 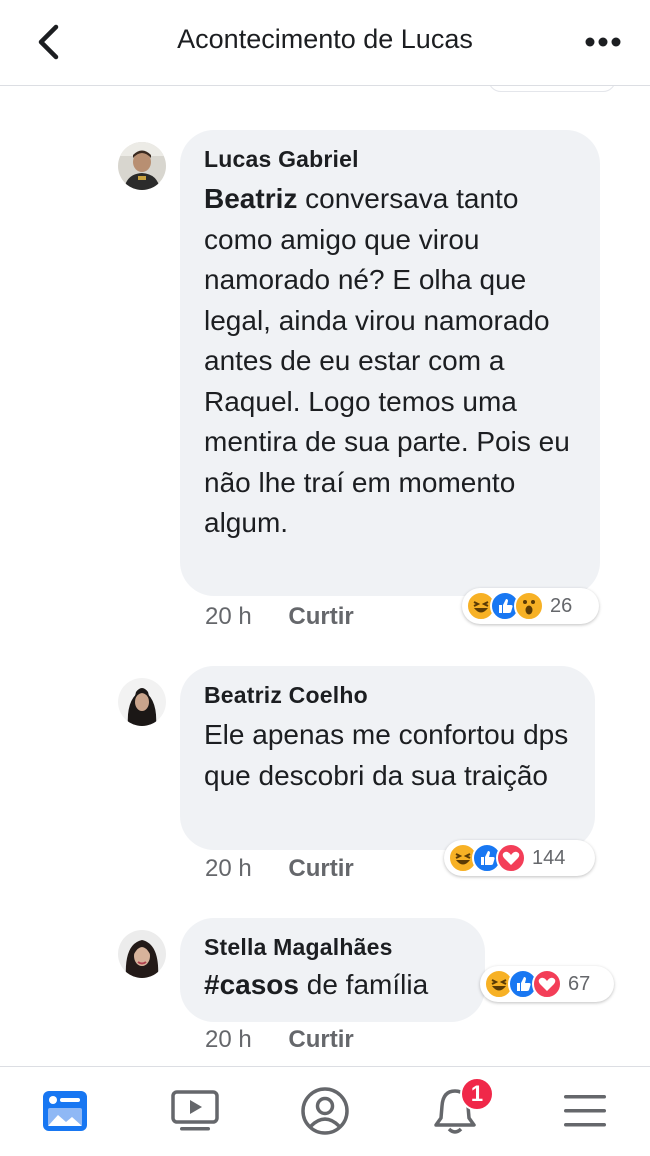 I want to click on tab-news-feed, so click(x=65, y=1111).